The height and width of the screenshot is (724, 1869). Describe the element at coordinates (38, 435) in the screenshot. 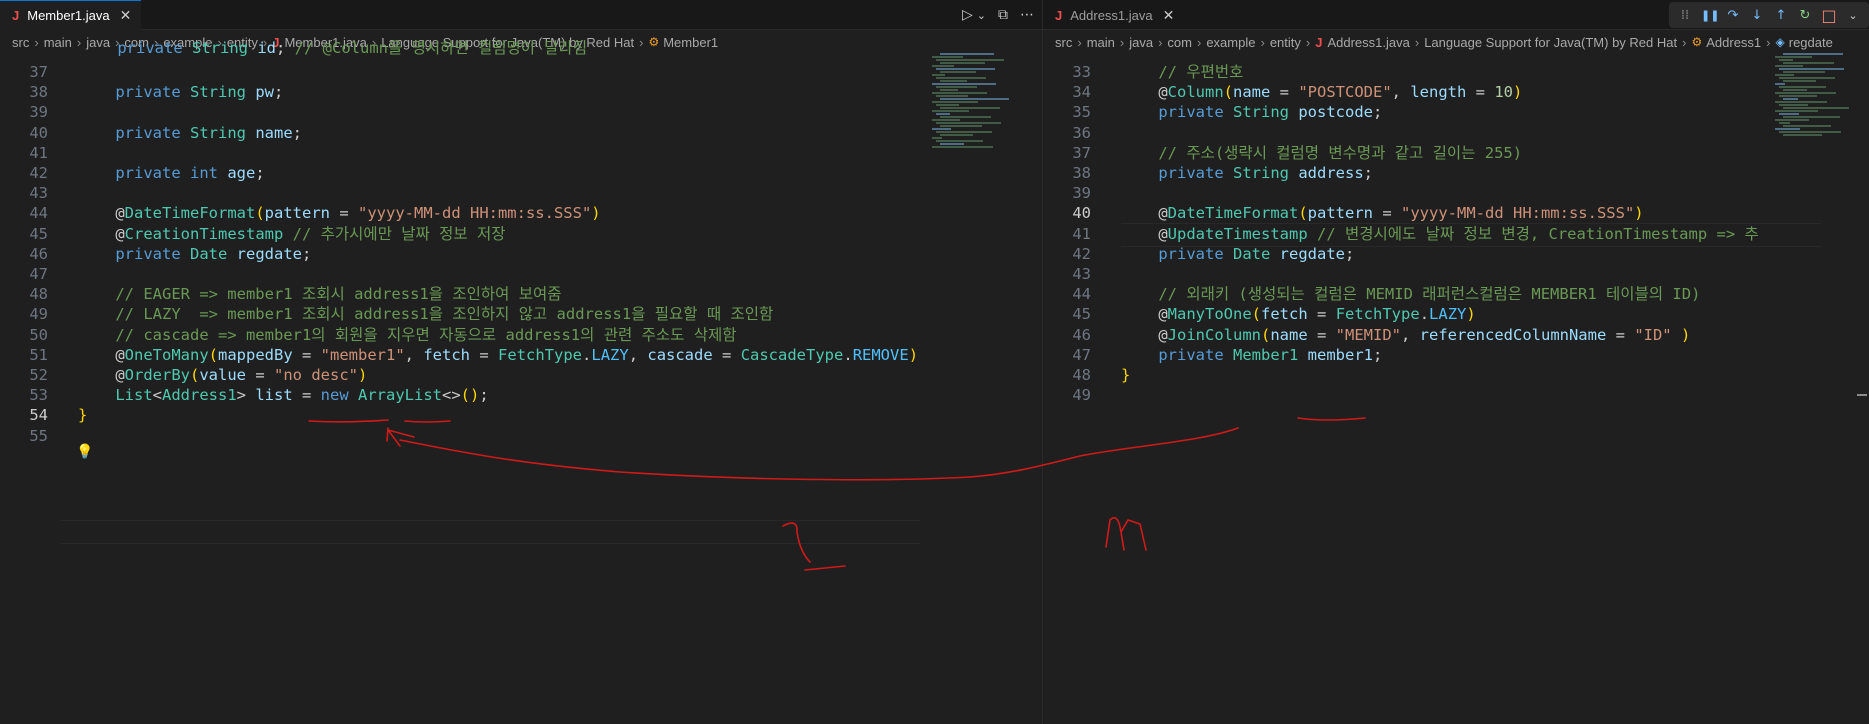

I see `line-number: 55` at that location.